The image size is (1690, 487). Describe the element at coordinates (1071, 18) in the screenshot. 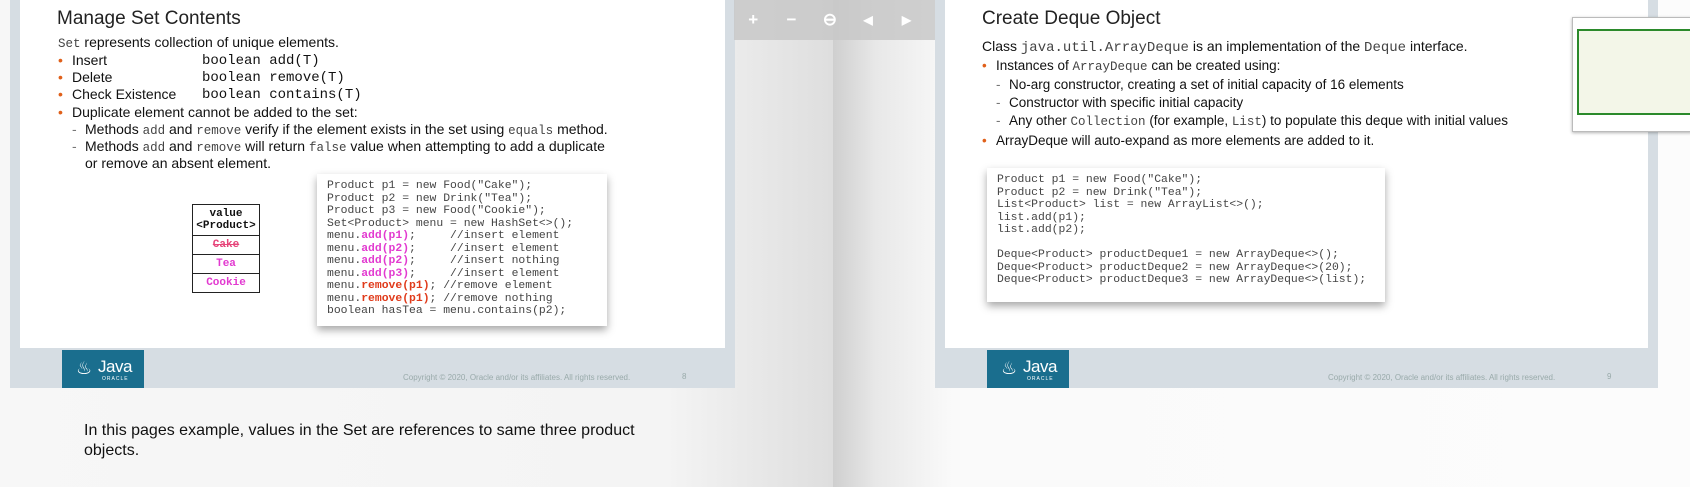

I see `slide-title: Create Deque Object` at that location.